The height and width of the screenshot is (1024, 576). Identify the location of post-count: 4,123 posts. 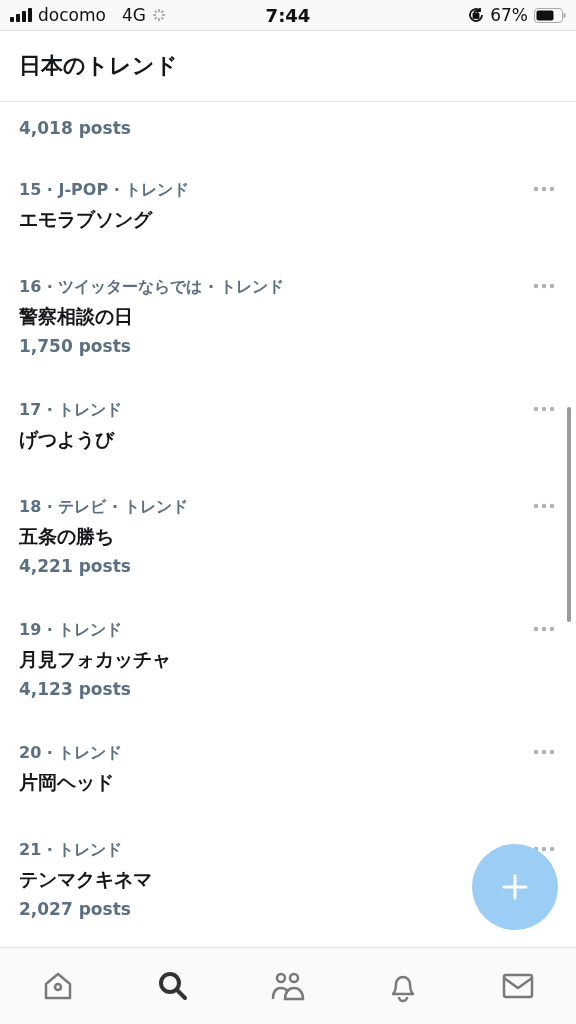
(75, 689).